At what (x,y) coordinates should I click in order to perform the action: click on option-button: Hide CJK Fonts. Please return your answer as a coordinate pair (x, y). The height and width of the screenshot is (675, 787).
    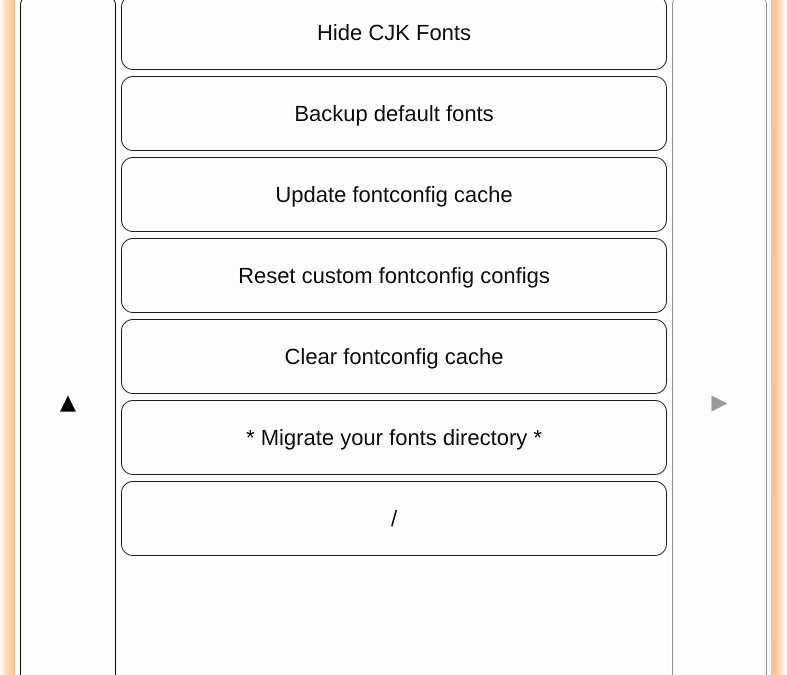
    Looking at the image, I should click on (394, 35).